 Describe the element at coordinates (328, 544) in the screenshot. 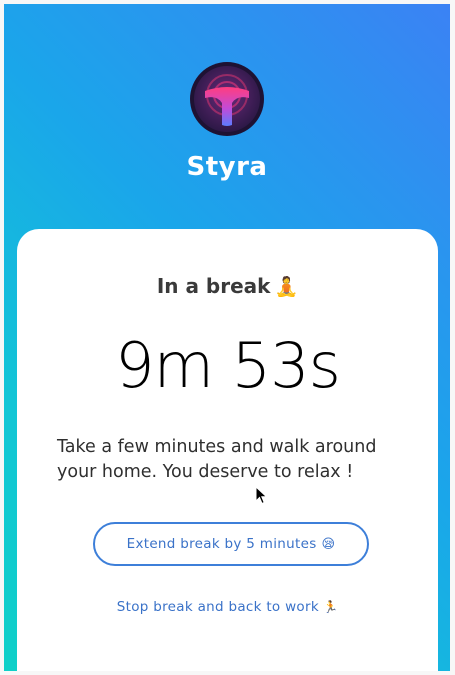

I see `sleepy-emoji-icon: 😪` at that location.